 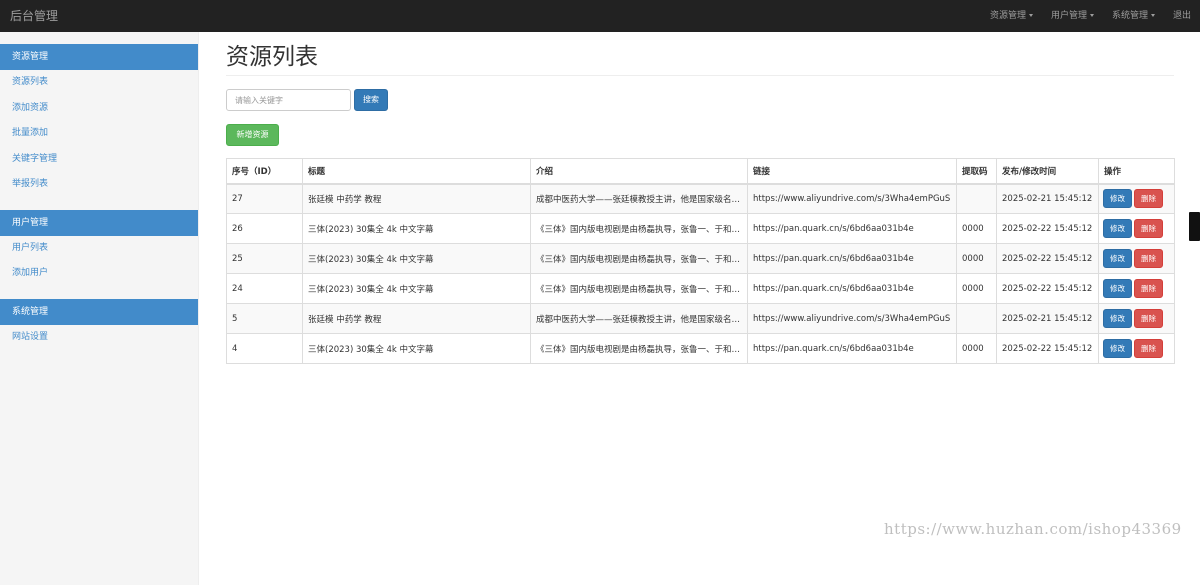 I want to click on search-form: 搜索, so click(x=307, y=100).